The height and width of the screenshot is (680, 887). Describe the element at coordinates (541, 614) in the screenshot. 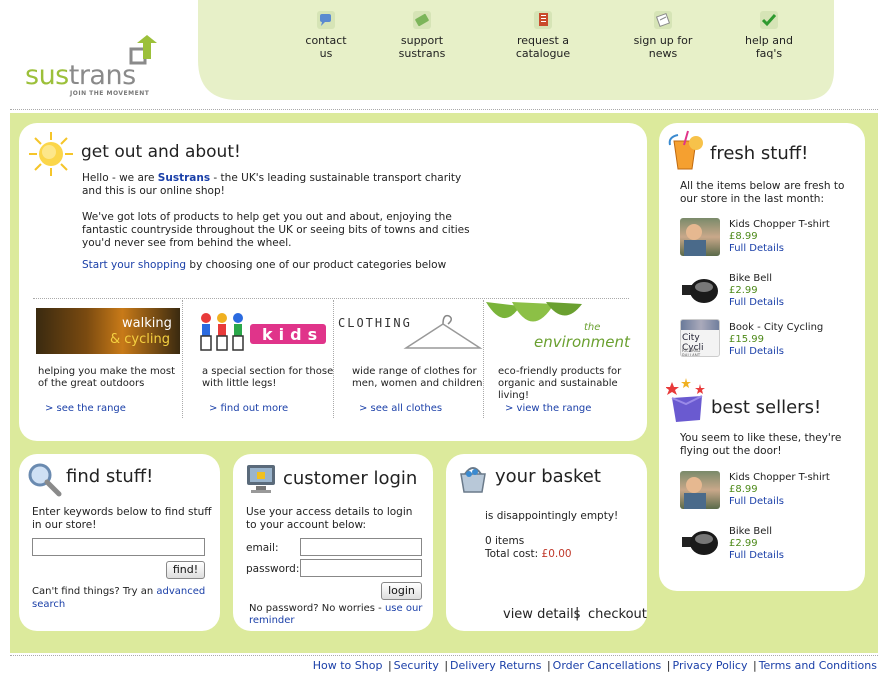

I see `view-details-link: view details` at that location.